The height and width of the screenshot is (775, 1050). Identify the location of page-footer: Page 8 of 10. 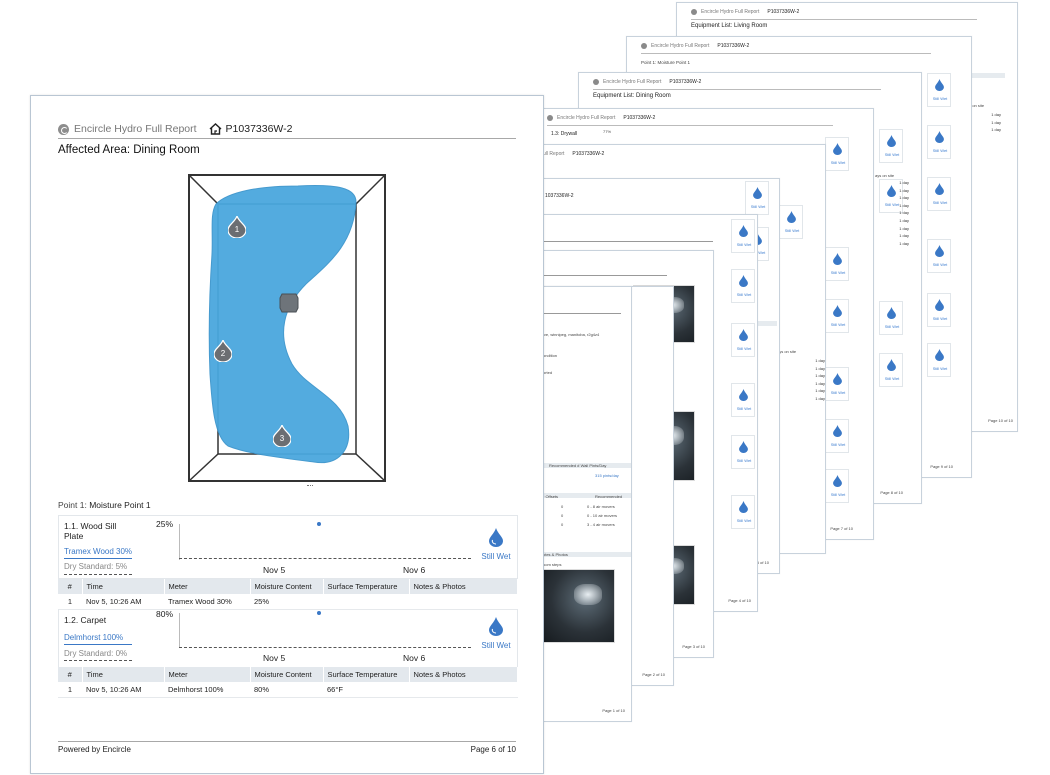
(891, 492).